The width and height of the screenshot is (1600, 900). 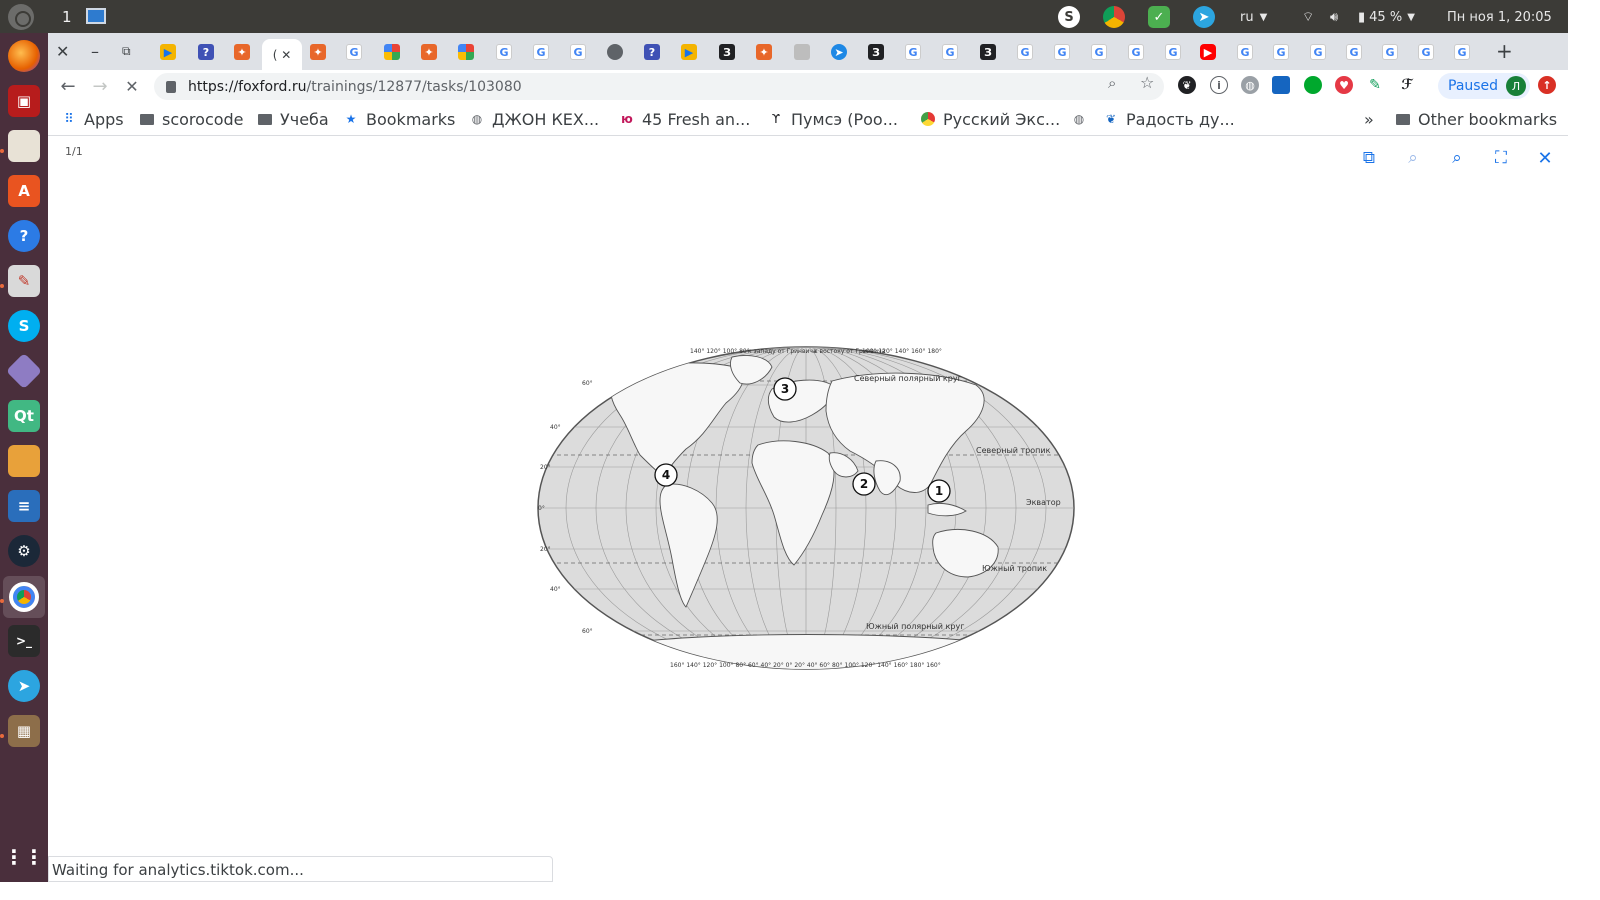 I want to click on bookmark-folder: Учеба, so click(x=293, y=119).